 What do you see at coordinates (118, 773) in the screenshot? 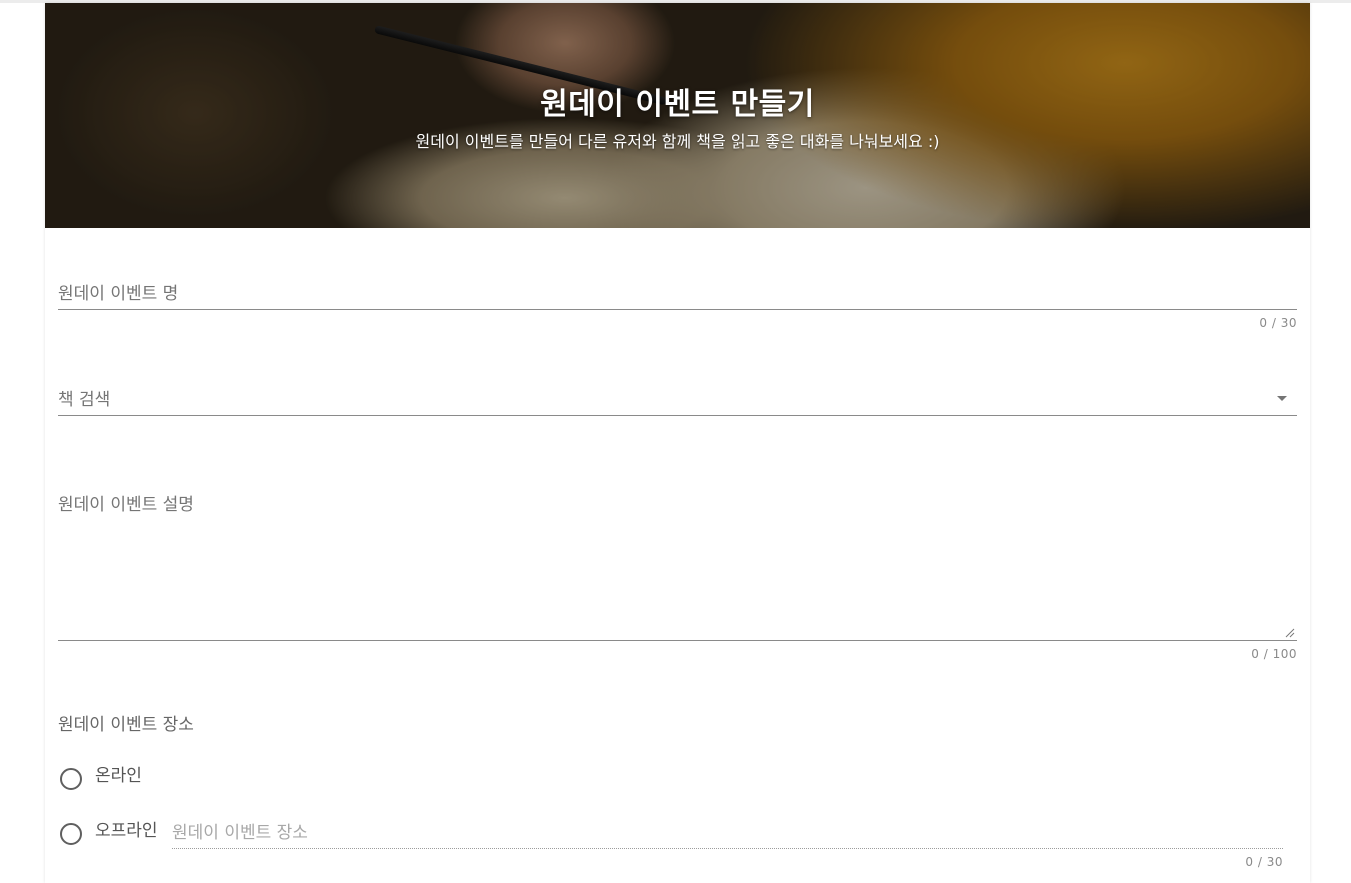
I see `radio-online-label: 온라인` at bounding box center [118, 773].